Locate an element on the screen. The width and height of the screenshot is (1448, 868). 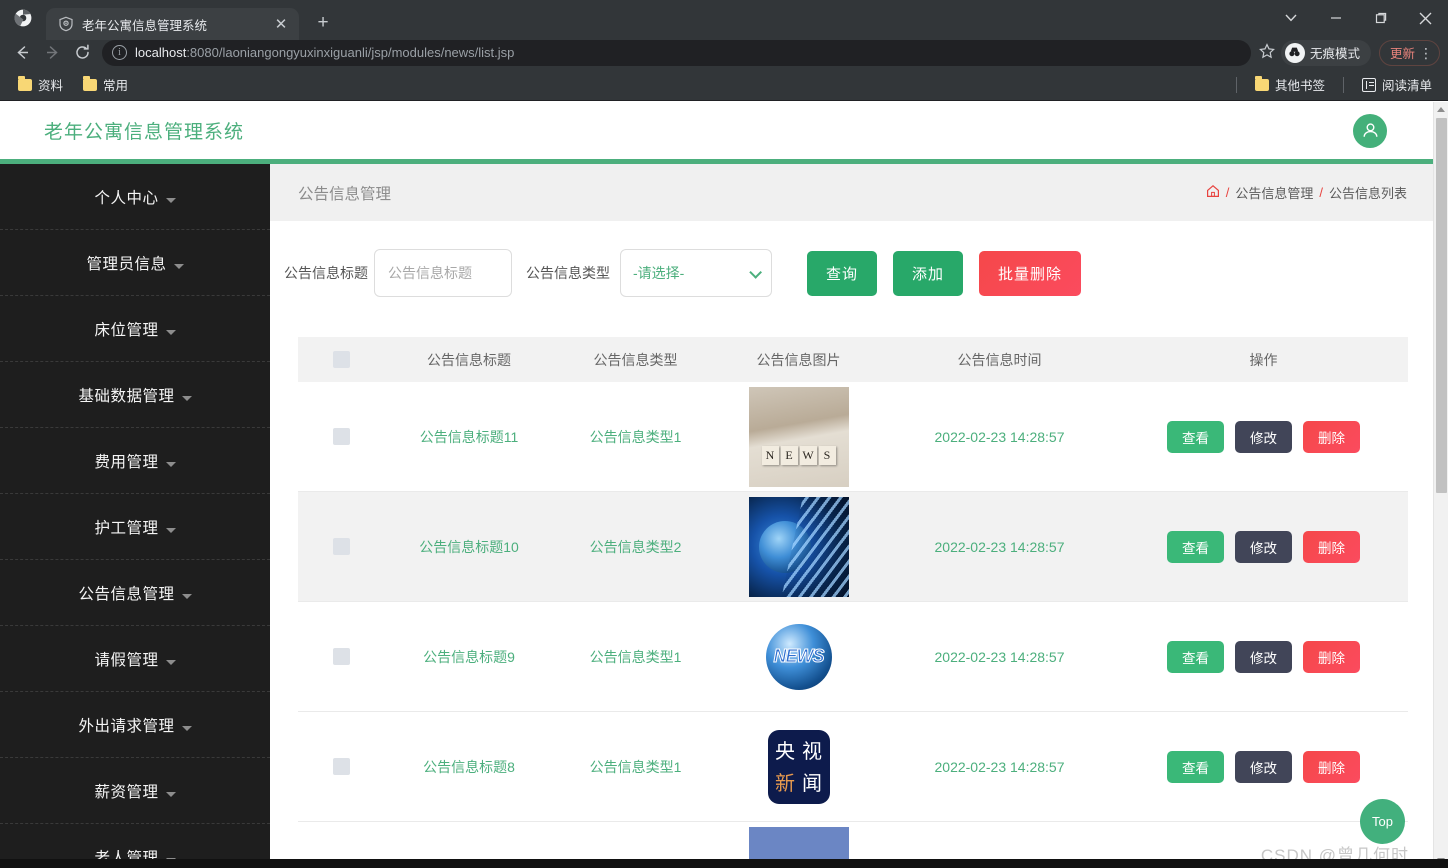
batch-delete-button: 批量删除 is located at coordinates (1030, 273).